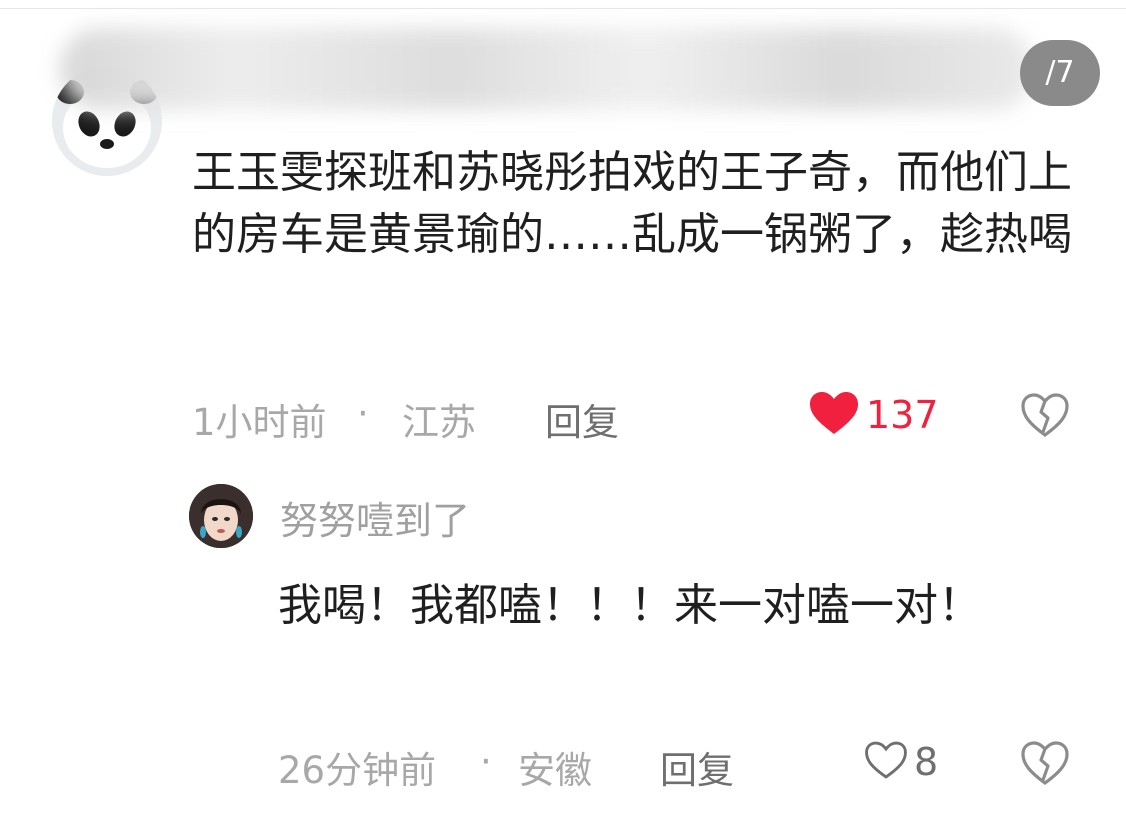  I want to click on blurred-username, so click(547, 69).